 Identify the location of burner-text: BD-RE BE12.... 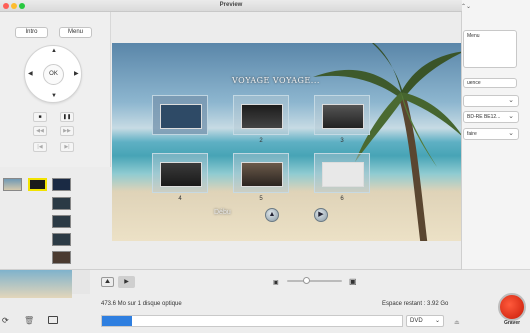
(484, 117).